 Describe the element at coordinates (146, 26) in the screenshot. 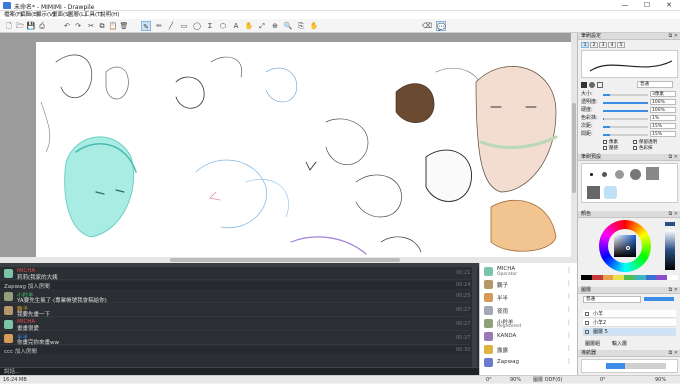

I see `freehand-brush-icon: ✎` at that location.